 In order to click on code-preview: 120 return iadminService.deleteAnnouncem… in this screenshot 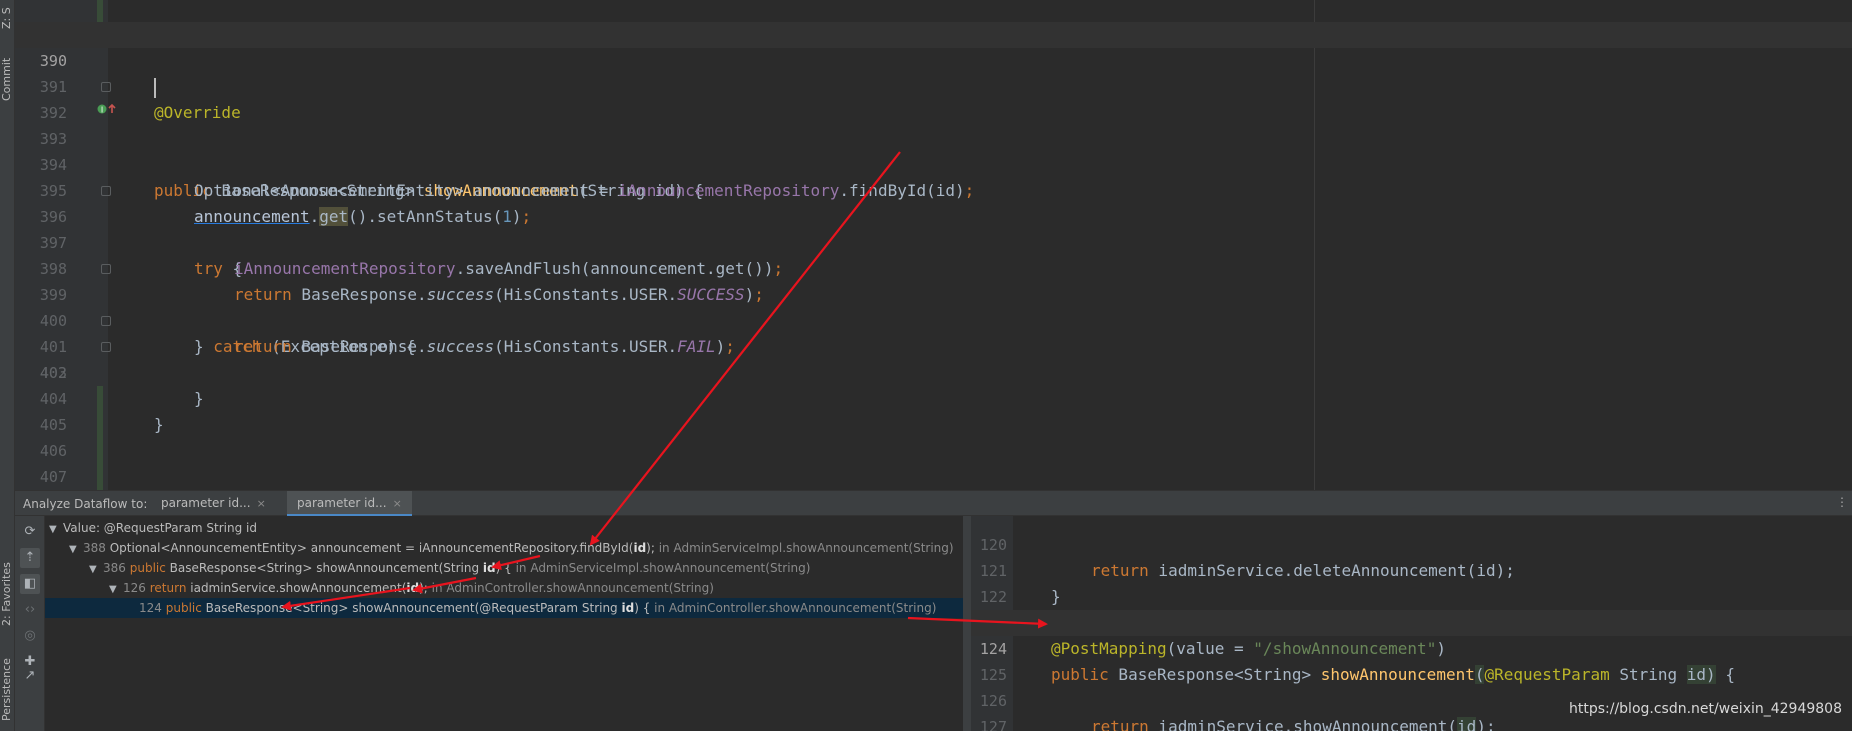, I will do `click(1411, 623)`.